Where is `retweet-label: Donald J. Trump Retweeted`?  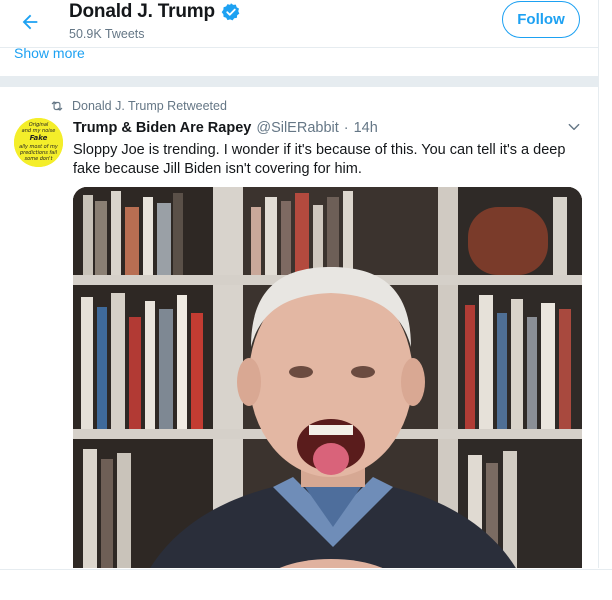 retweet-label: Donald J. Trump Retweeted is located at coordinates (149, 106).